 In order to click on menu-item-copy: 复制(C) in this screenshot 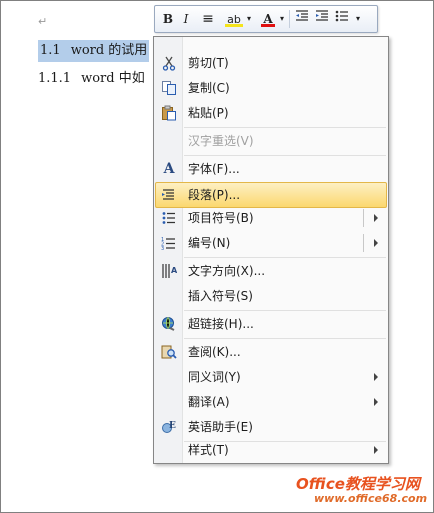, I will do `click(271, 88)`.